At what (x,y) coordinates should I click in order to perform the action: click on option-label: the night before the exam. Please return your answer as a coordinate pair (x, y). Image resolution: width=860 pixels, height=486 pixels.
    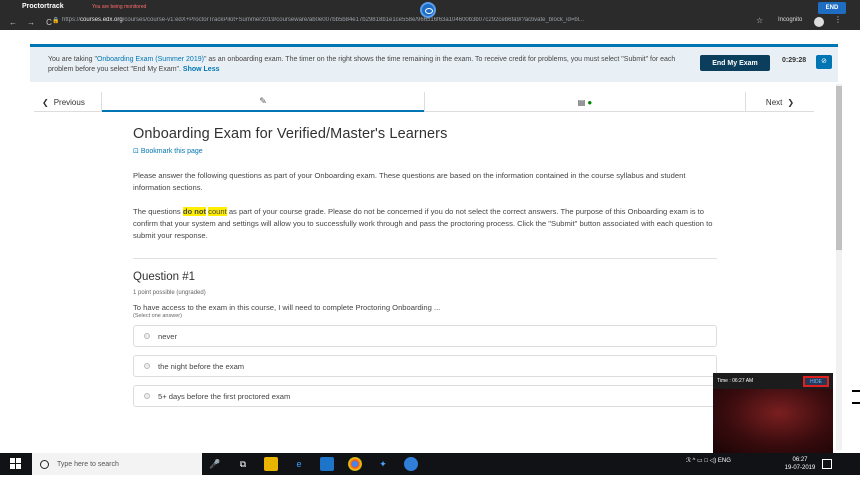
    Looking at the image, I should click on (201, 366).